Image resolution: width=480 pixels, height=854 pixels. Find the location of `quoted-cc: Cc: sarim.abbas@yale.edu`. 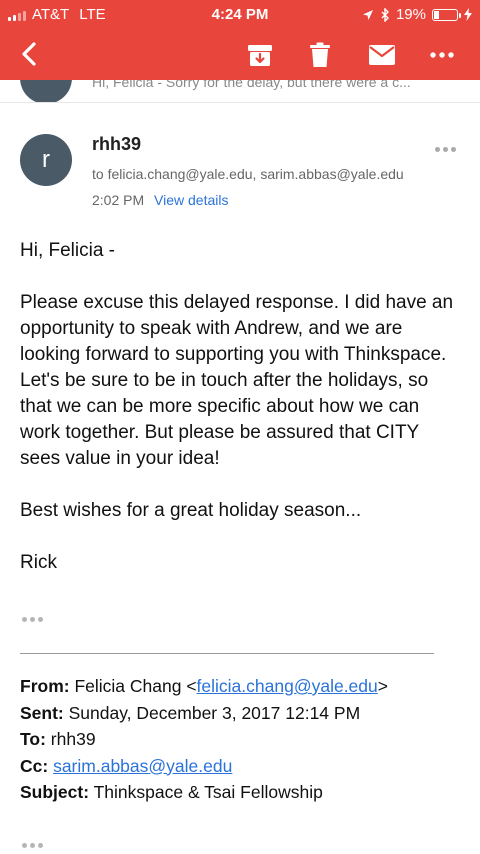

quoted-cc: Cc: sarim.abbas@yale.edu is located at coordinates (126, 765).